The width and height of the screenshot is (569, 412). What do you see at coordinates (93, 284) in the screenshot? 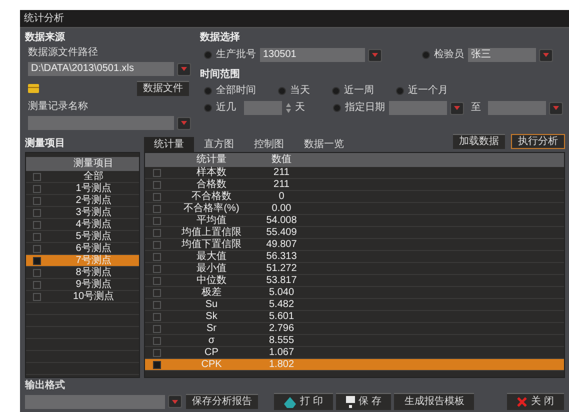
I see `list-item-label: 9号测点` at bounding box center [93, 284].